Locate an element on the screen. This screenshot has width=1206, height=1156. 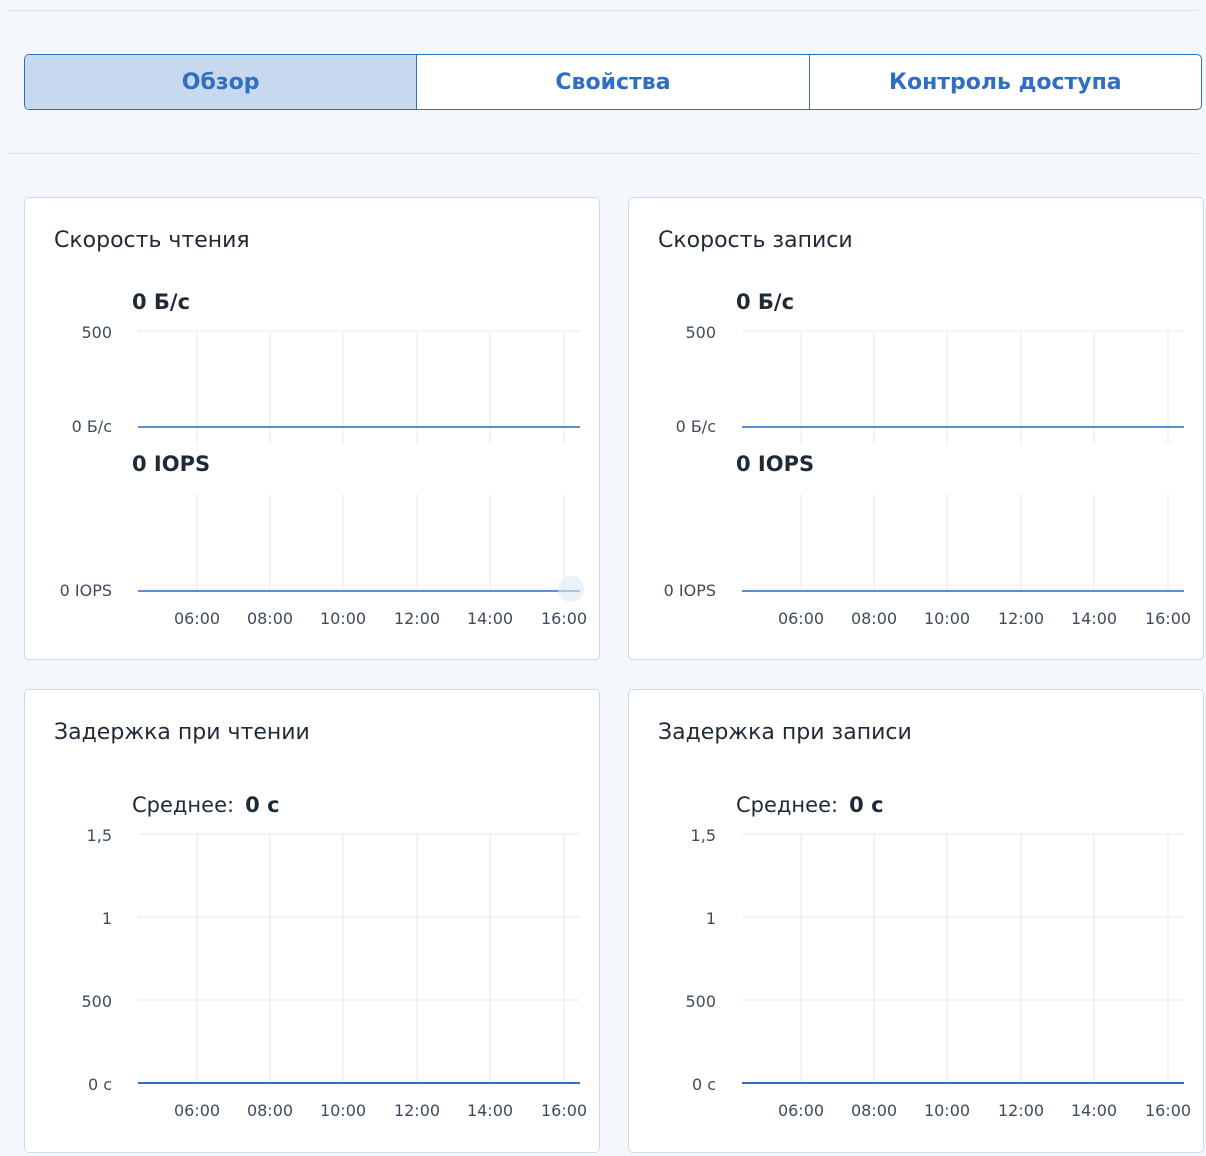
tab-bar: Обзор Свойства Контроль доступа is located at coordinates (613, 82).